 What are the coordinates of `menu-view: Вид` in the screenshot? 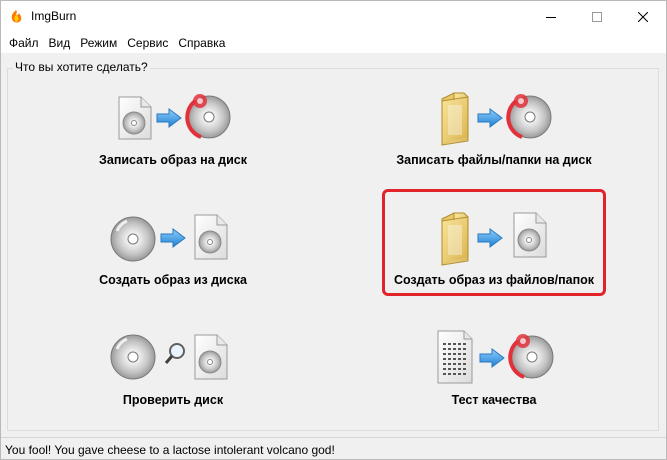 It's located at (60, 43).